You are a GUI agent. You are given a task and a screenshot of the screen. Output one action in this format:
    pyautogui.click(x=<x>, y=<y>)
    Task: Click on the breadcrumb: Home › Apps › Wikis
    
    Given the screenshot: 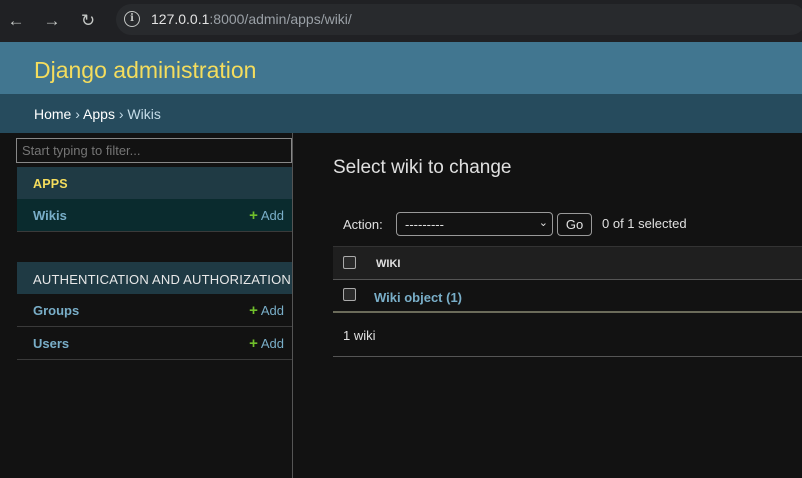 What is the action you would take?
    pyautogui.click(x=401, y=113)
    